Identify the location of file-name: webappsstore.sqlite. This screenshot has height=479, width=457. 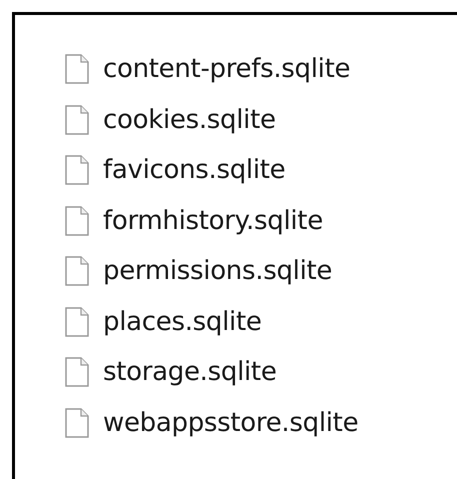
(230, 423).